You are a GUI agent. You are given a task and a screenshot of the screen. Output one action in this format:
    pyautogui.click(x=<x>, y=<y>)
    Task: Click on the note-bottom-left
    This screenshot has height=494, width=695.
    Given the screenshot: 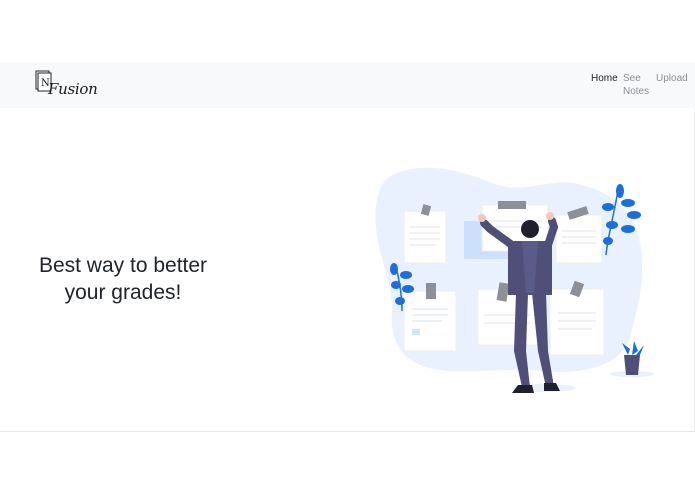 What is the action you would take?
    pyautogui.click(x=430, y=317)
    